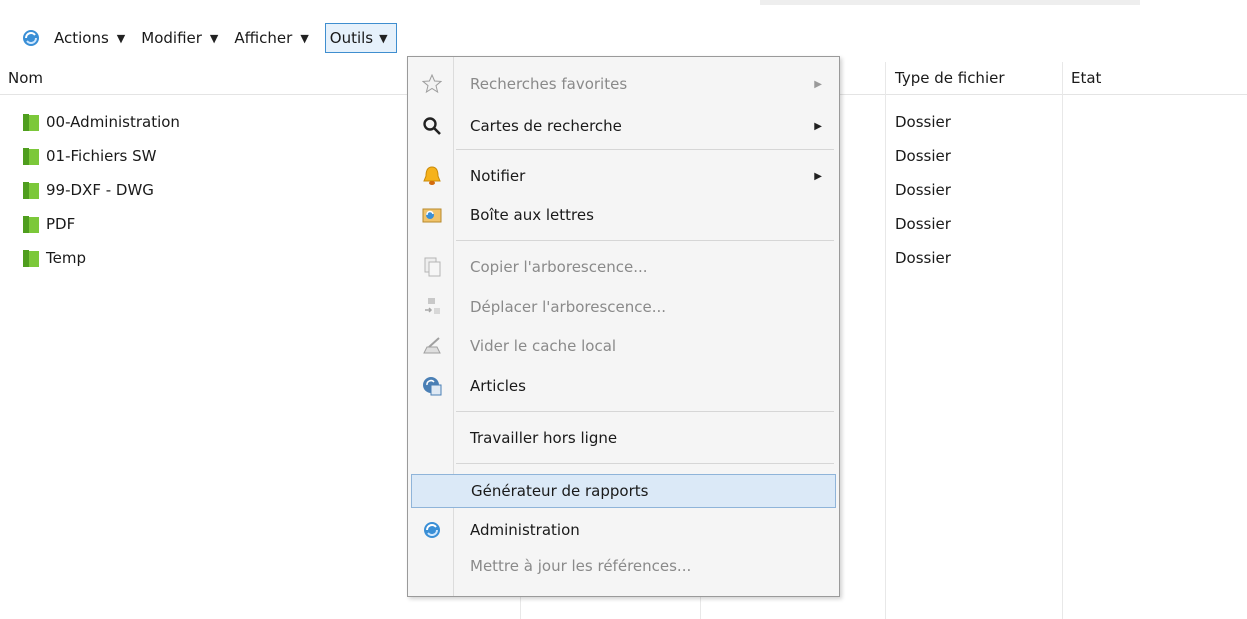 The height and width of the screenshot is (619, 1247). Describe the element at coordinates (113, 122) in the screenshot. I see `file-name: 00-Administration` at that location.